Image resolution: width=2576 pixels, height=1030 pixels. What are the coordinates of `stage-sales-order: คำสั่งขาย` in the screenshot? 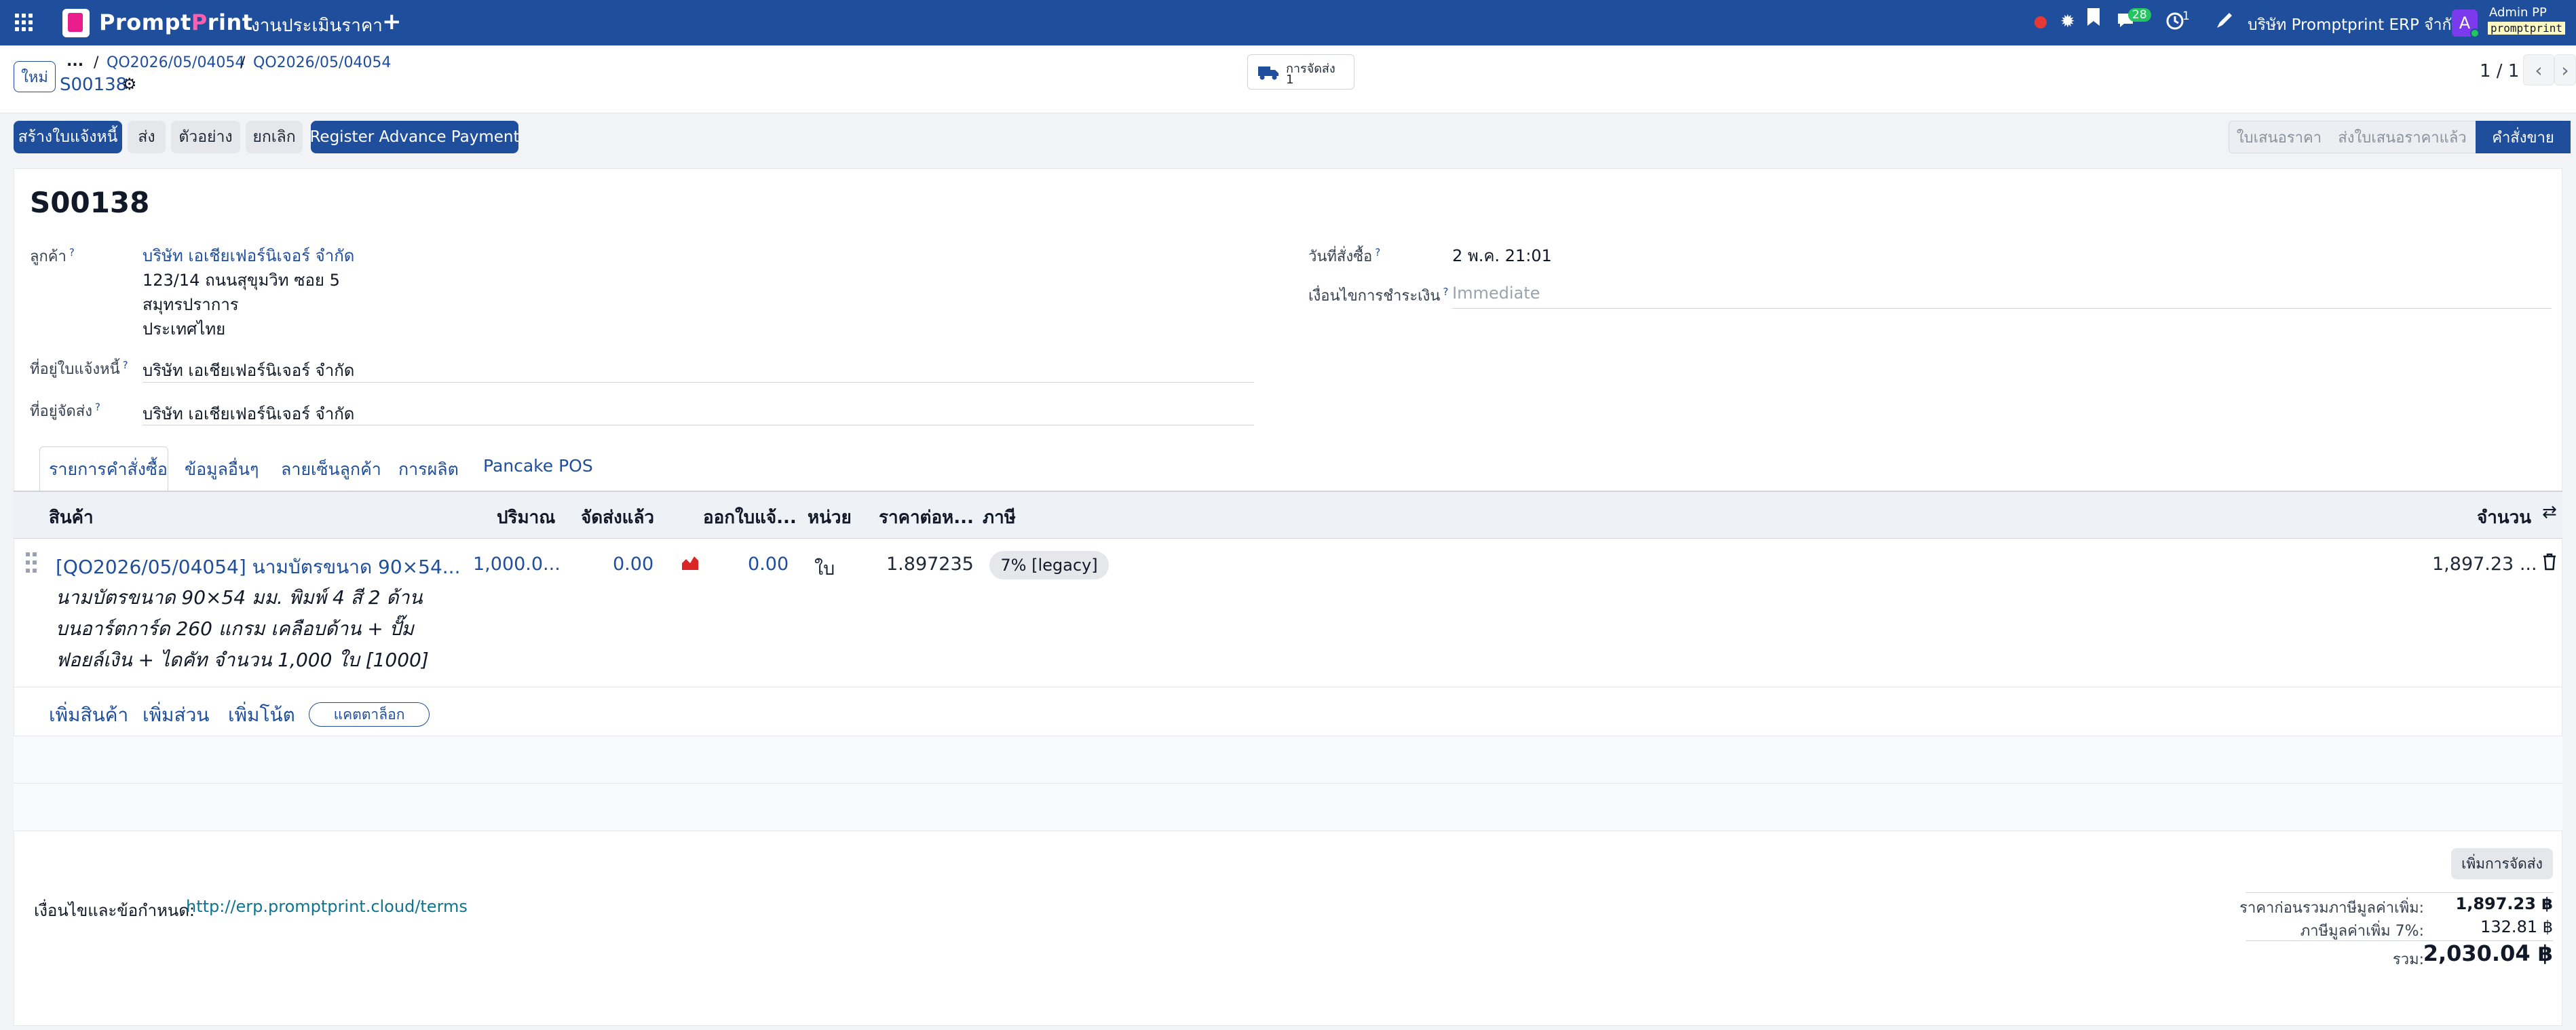 It's located at (2523, 137).